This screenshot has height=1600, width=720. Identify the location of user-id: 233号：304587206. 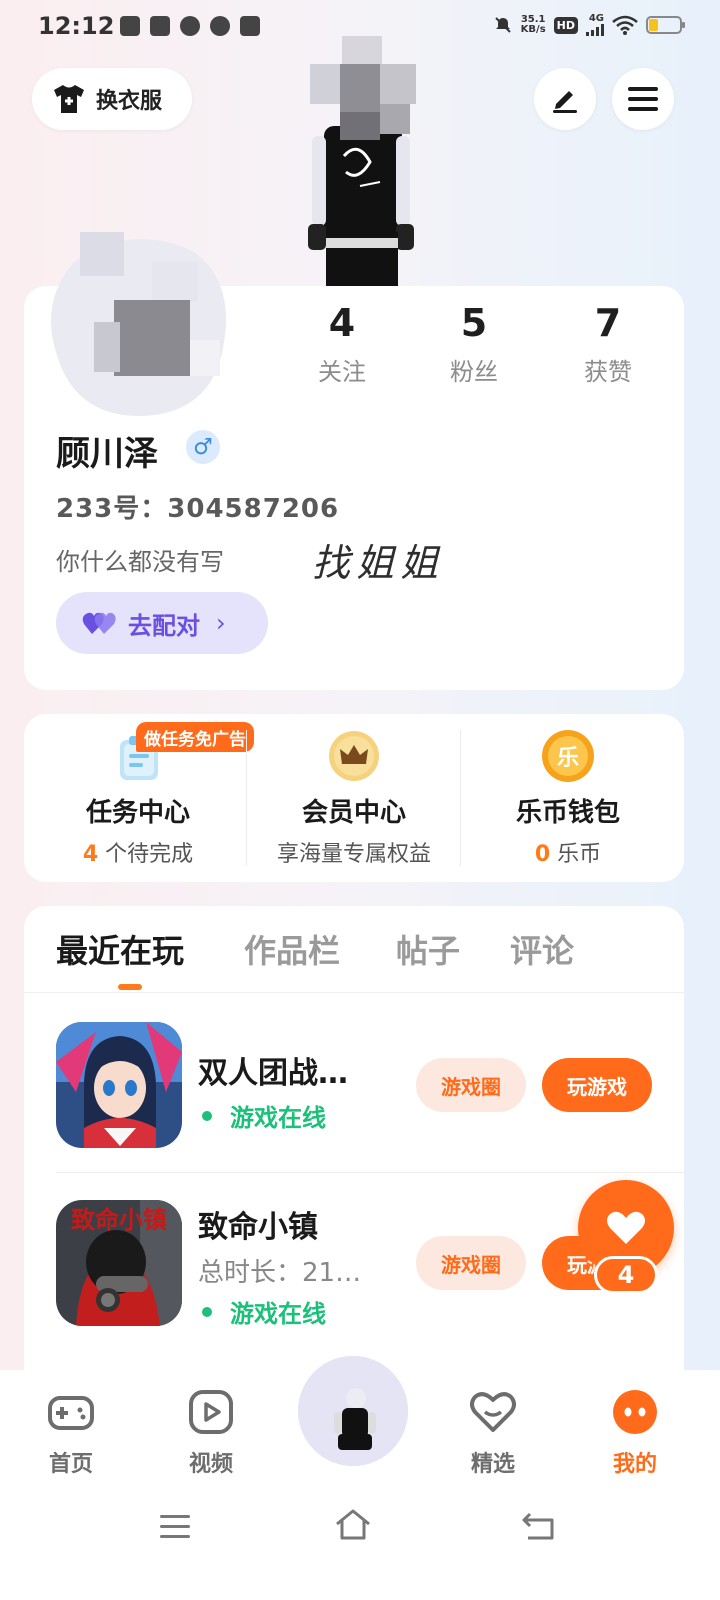
(197, 506).